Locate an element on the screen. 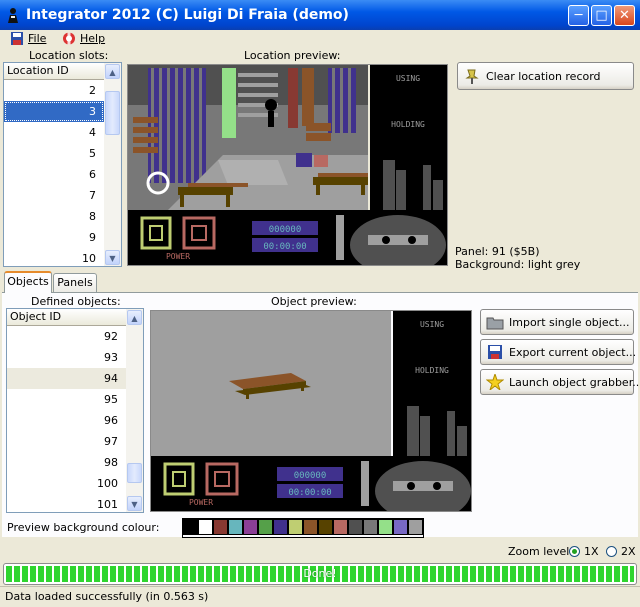 The image size is (640, 607). close-button: ✕ is located at coordinates (624, 15).